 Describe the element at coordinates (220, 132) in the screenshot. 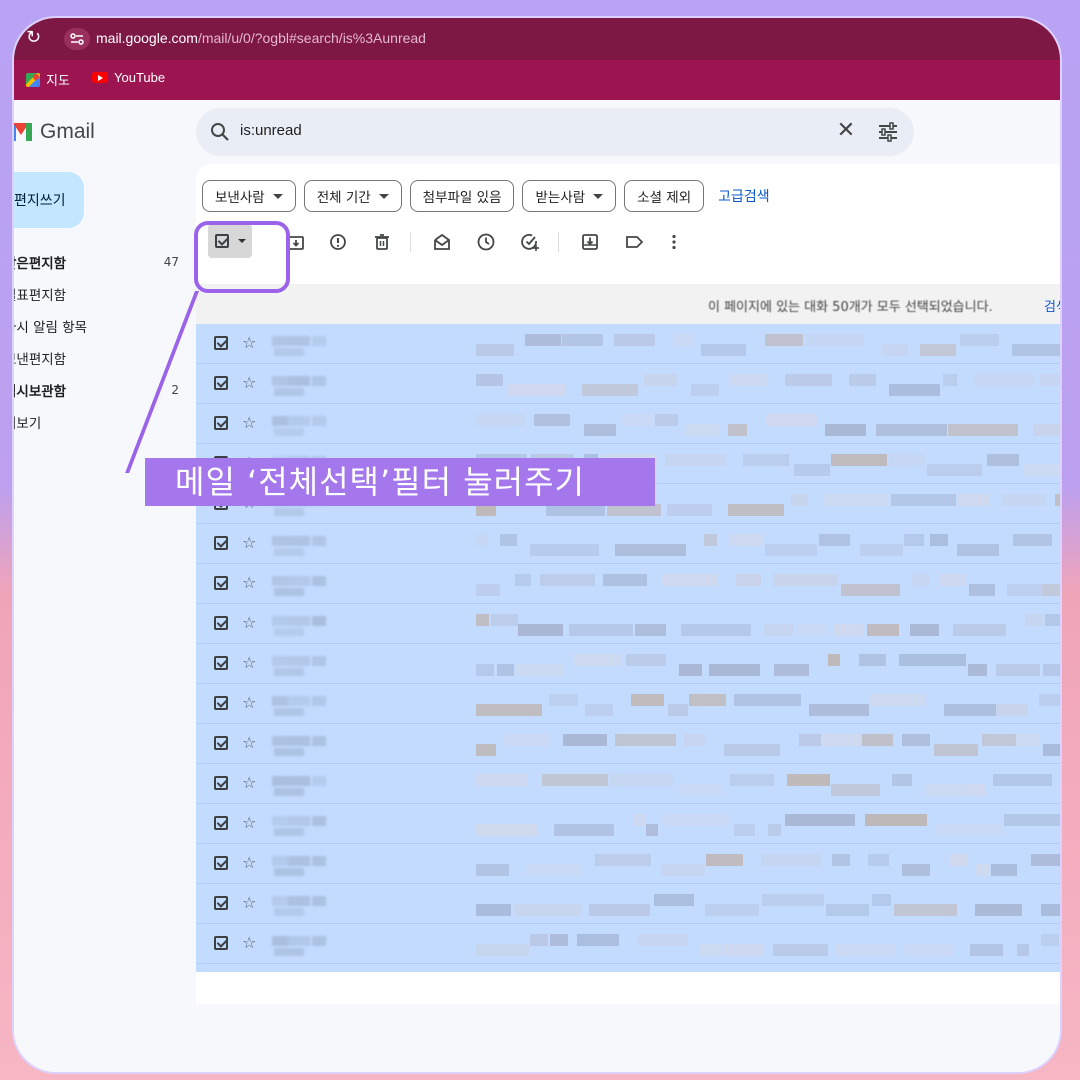

I see `search-icon` at that location.